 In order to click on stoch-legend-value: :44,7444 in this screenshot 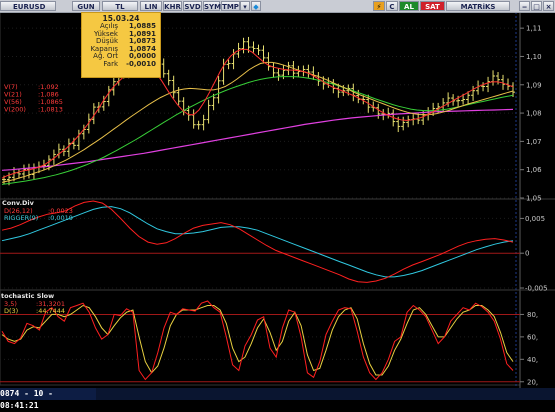, I will do `click(50, 311)`.